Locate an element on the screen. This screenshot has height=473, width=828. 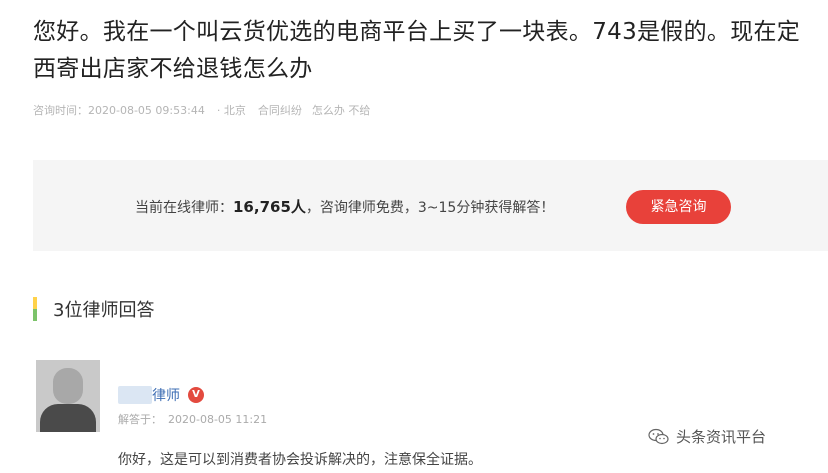
online-lawyers-suffix: ，咨询律师免费，3~15分钟获得解答！ is located at coordinates (430, 208).